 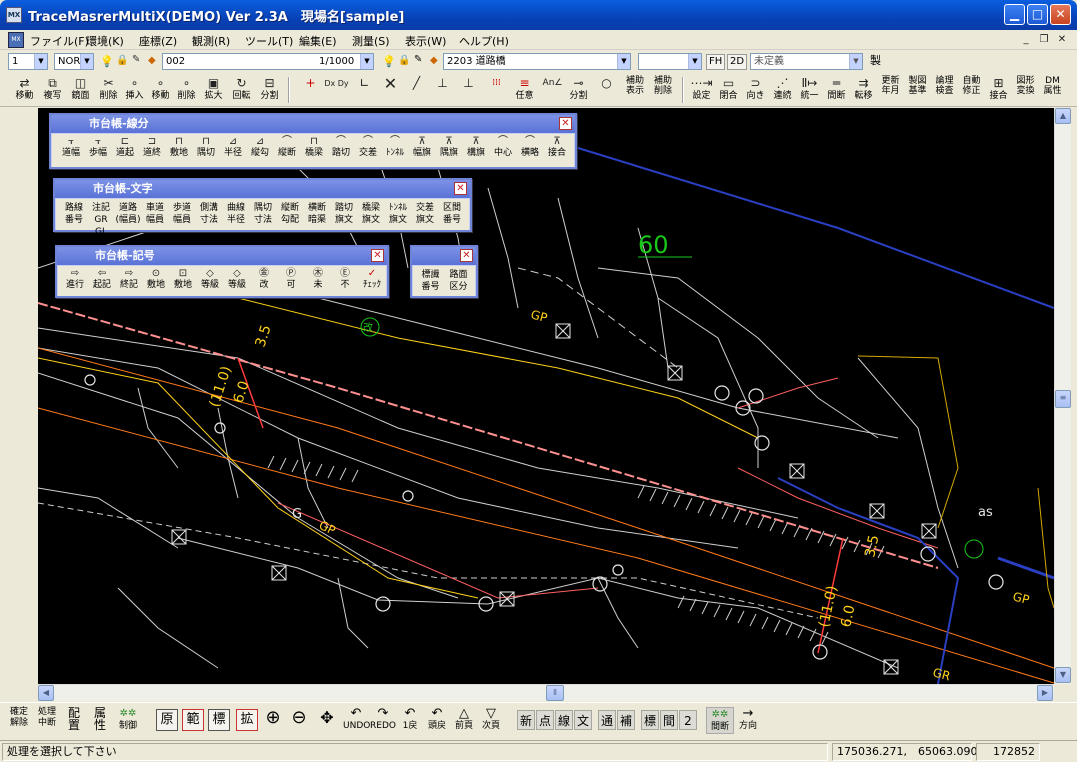 I want to click on menu-coordinates: 座標(Z), so click(x=158, y=41).